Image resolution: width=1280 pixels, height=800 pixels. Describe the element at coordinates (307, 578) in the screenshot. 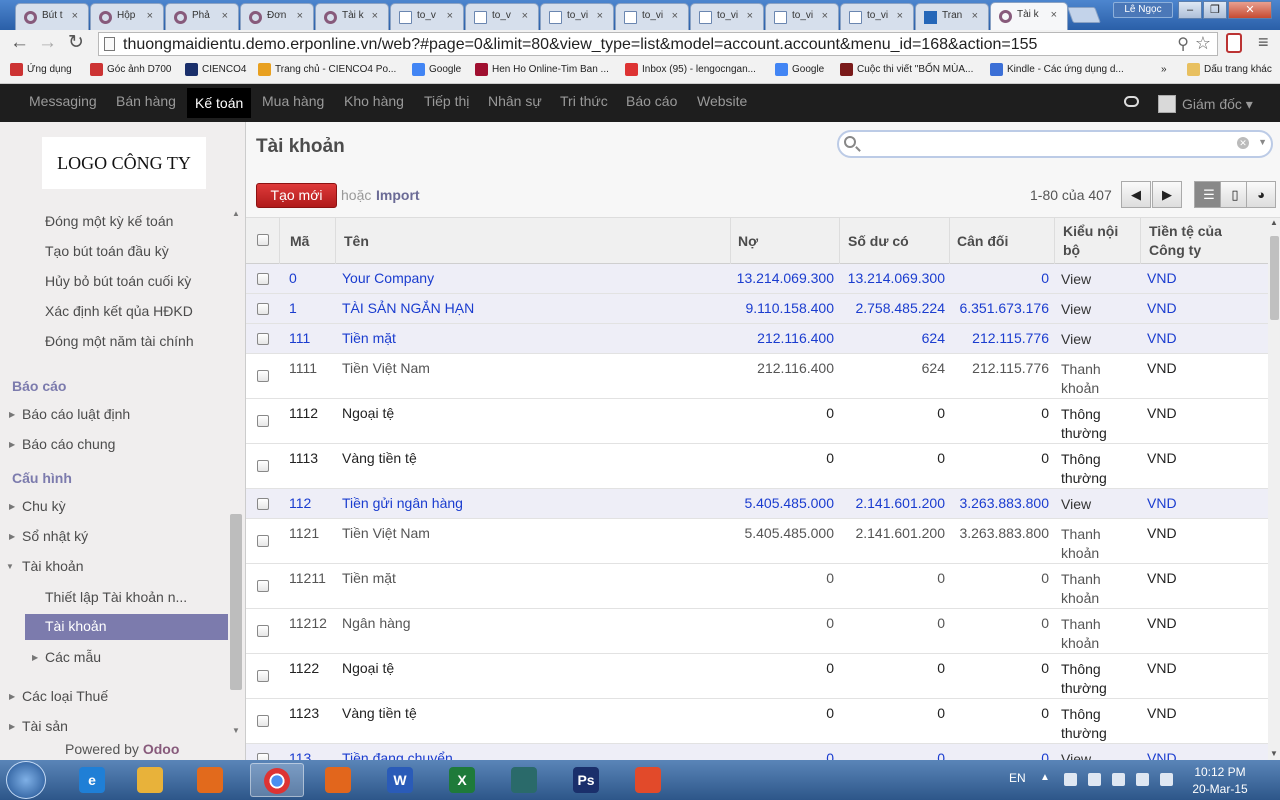

I see `cell-code: 11211` at that location.